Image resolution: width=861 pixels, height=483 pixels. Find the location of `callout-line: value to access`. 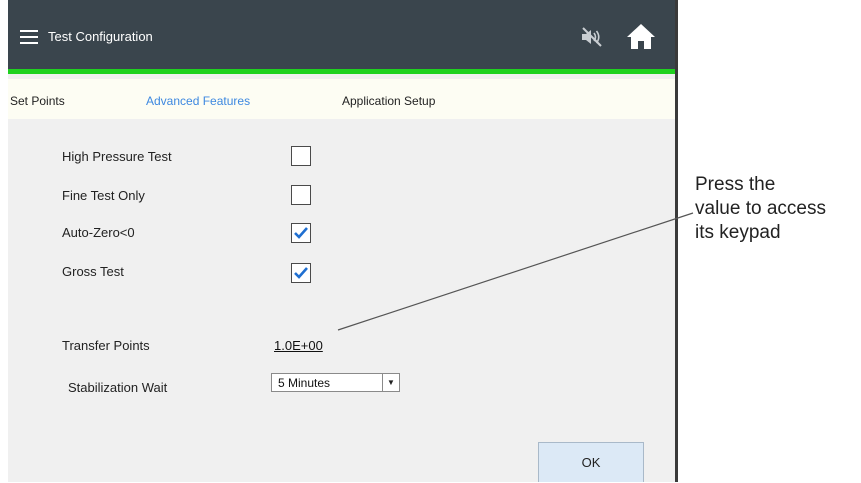

callout-line: value to access is located at coordinates (760, 208).